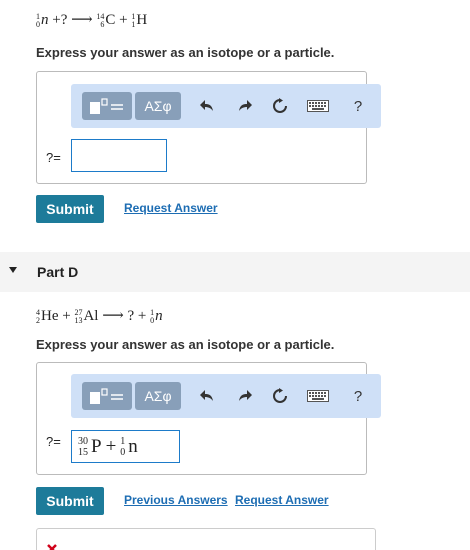  What do you see at coordinates (83, 441) in the screenshot?
I see `mass-number: 30` at bounding box center [83, 441].